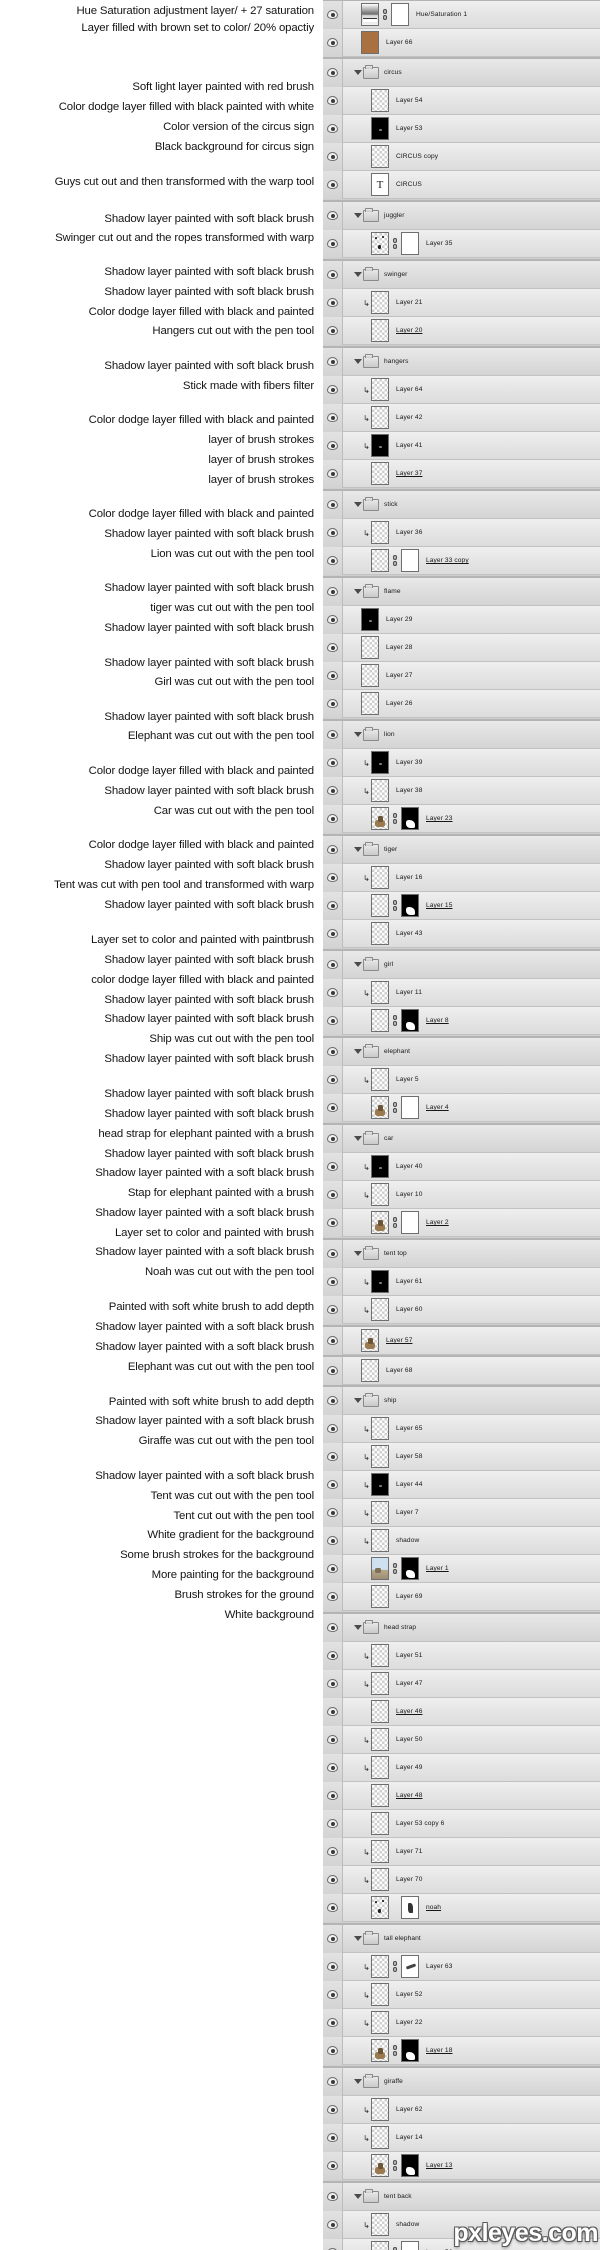 The image size is (600, 2250). What do you see at coordinates (461, 1456) in the screenshot?
I see `layer-row: ↳ Layer 58` at bounding box center [461, 1456].